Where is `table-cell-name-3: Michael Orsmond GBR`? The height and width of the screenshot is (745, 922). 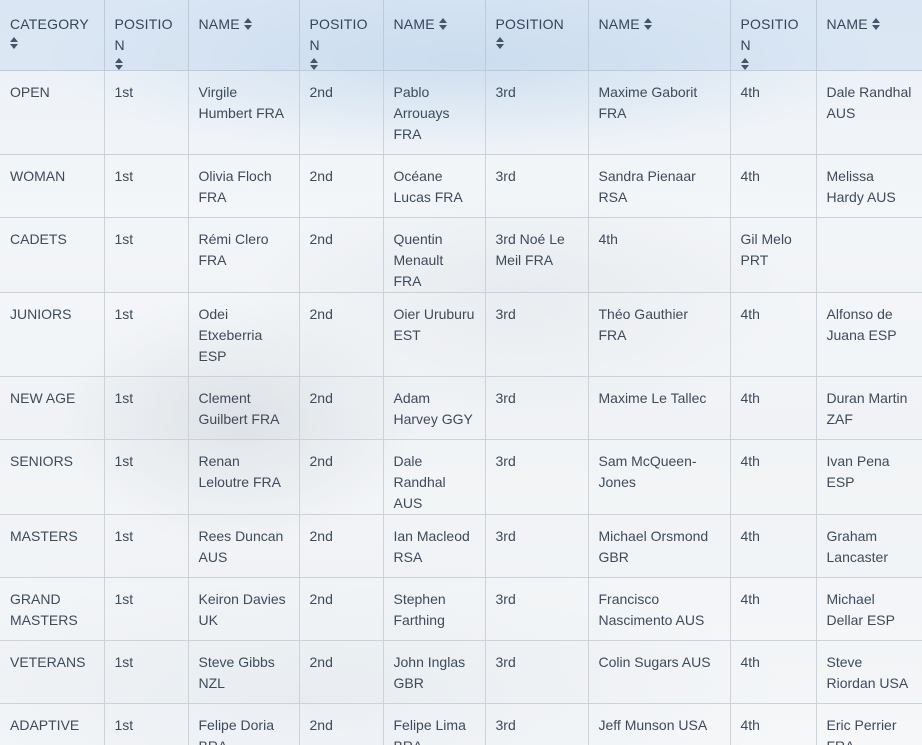 table-cell-name-3: Michael Orsmond GBR is located at coordinates (659, 546).